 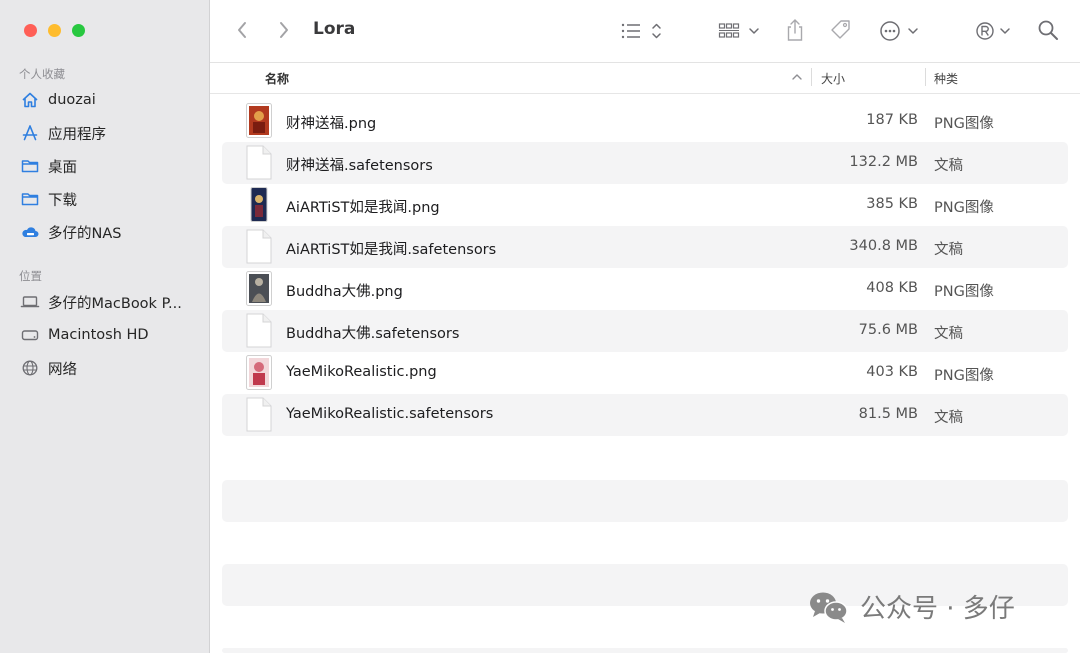 What do you see at coordinates (645, 415) in the screenshot?
I see `file-row: YaeMikoRealistic.safetensors 81.5 MB 文稿` at bounding box center [645, 415].